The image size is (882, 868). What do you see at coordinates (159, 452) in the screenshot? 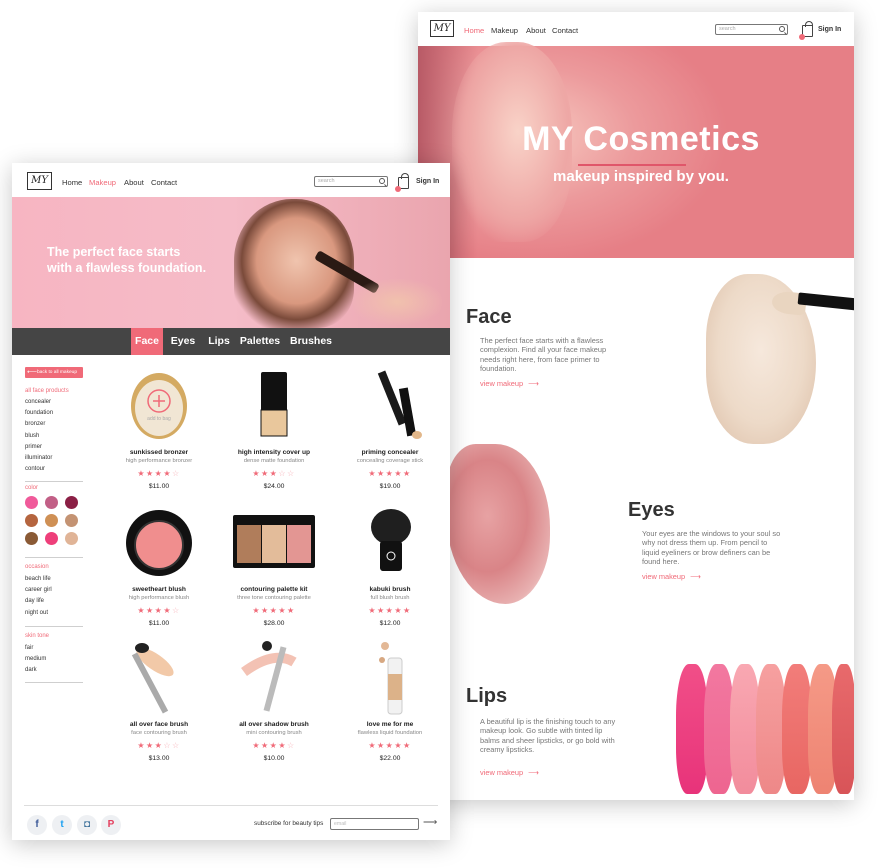
I see `product-name: sunkissed bronzer` at bounding box center [159, 452].